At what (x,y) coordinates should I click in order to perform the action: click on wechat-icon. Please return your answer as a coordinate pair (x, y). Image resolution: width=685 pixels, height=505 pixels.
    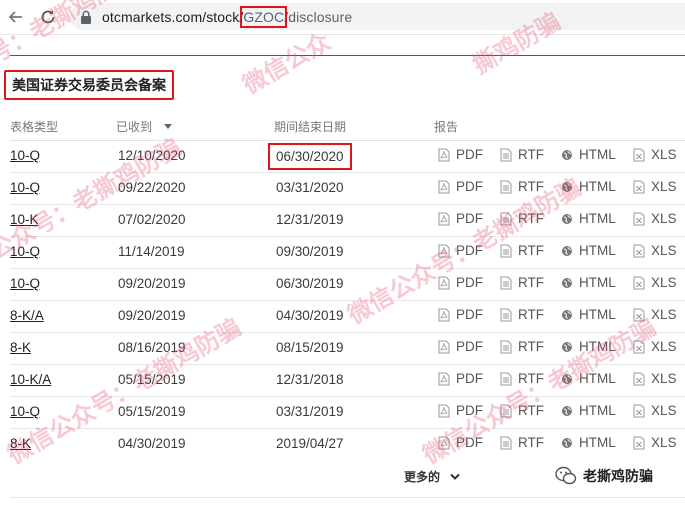
    Looking at the image, I should click on (566, 475).